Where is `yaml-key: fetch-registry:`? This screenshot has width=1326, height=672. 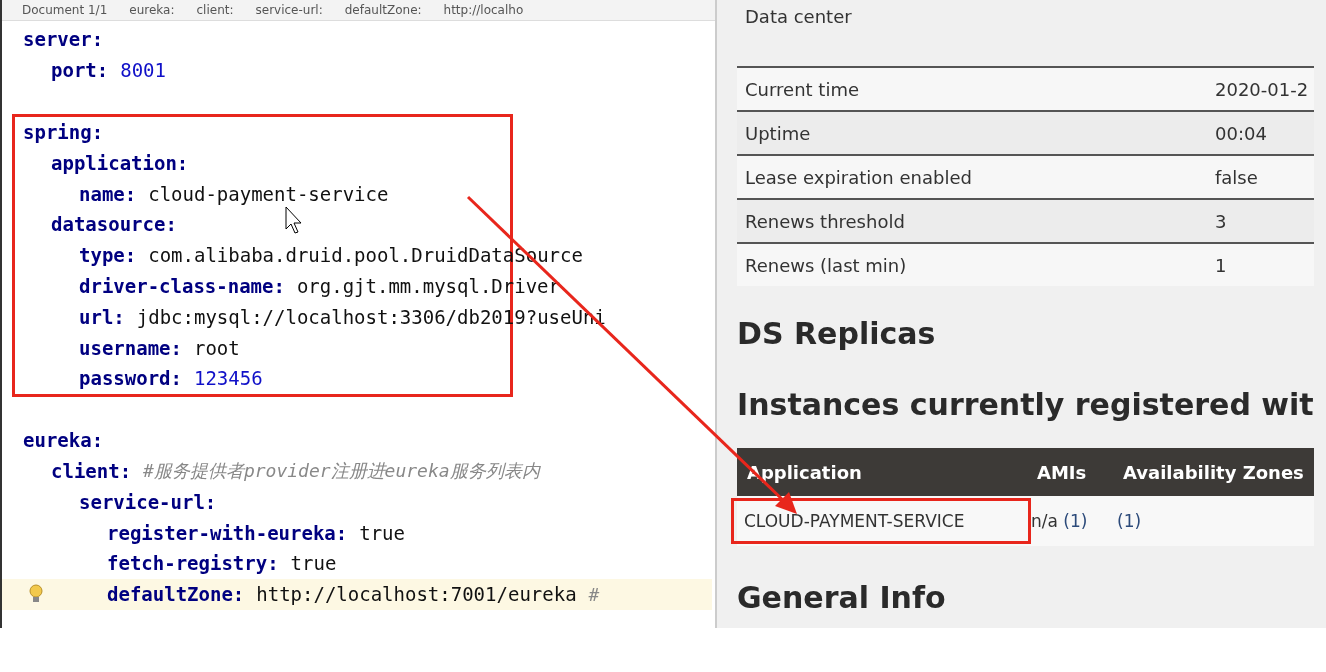 yaml-key: fetch-registry: is located at coordinates (193, 563).